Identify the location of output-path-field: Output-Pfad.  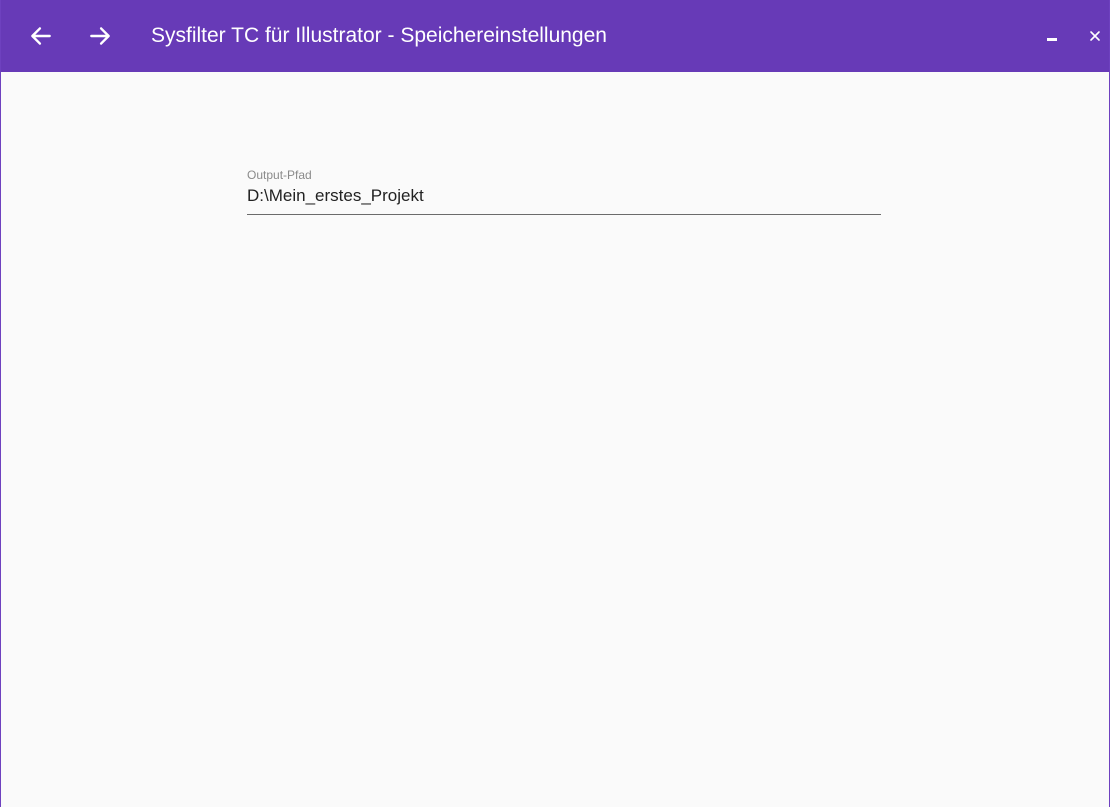
(564, 190).